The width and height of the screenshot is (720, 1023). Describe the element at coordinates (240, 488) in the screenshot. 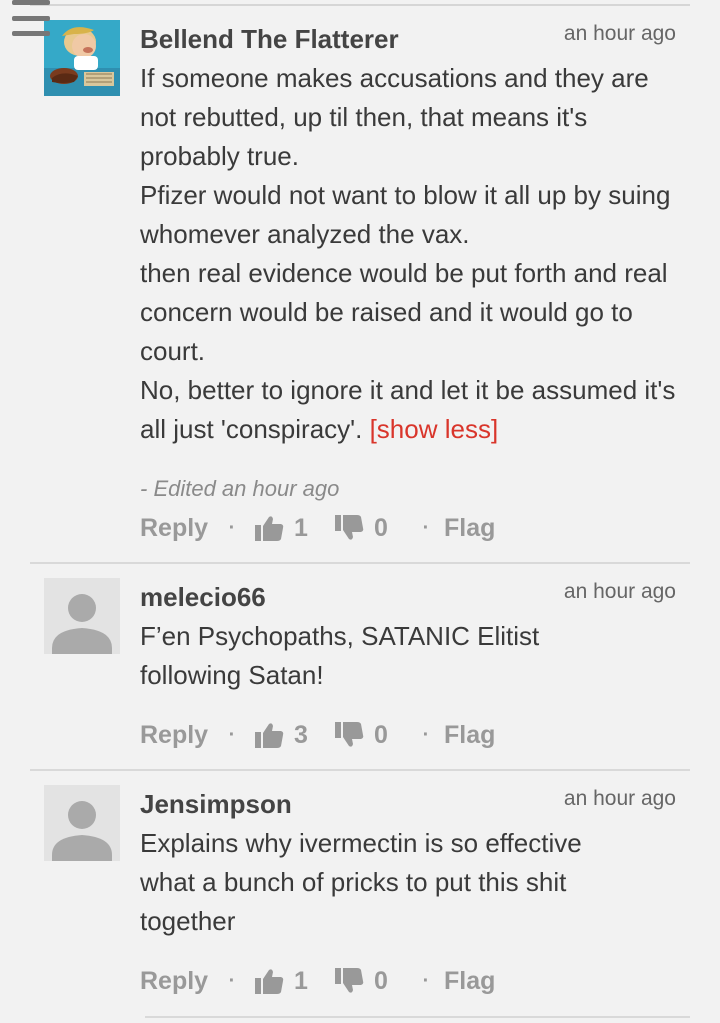

I see `edited-note: - Edited an hour ago` at that location.